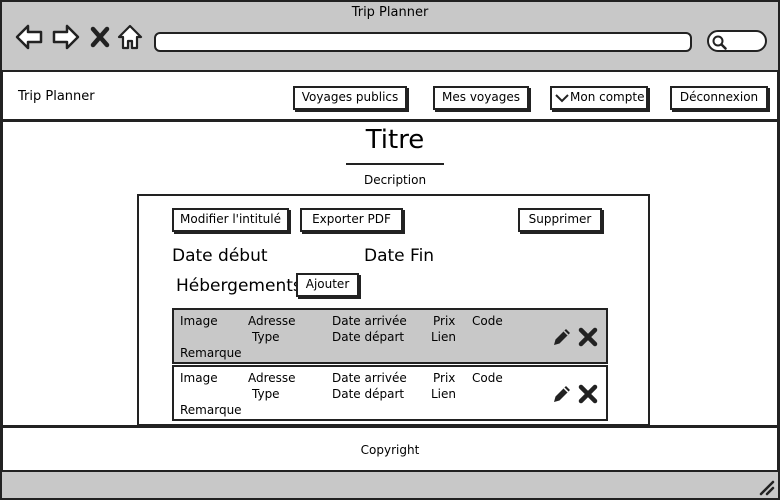 The image size is (780, 500). What do you see at coordinates (390, 120) in the screenshot?
I see `header-divider` at bounding box center [390, 120].